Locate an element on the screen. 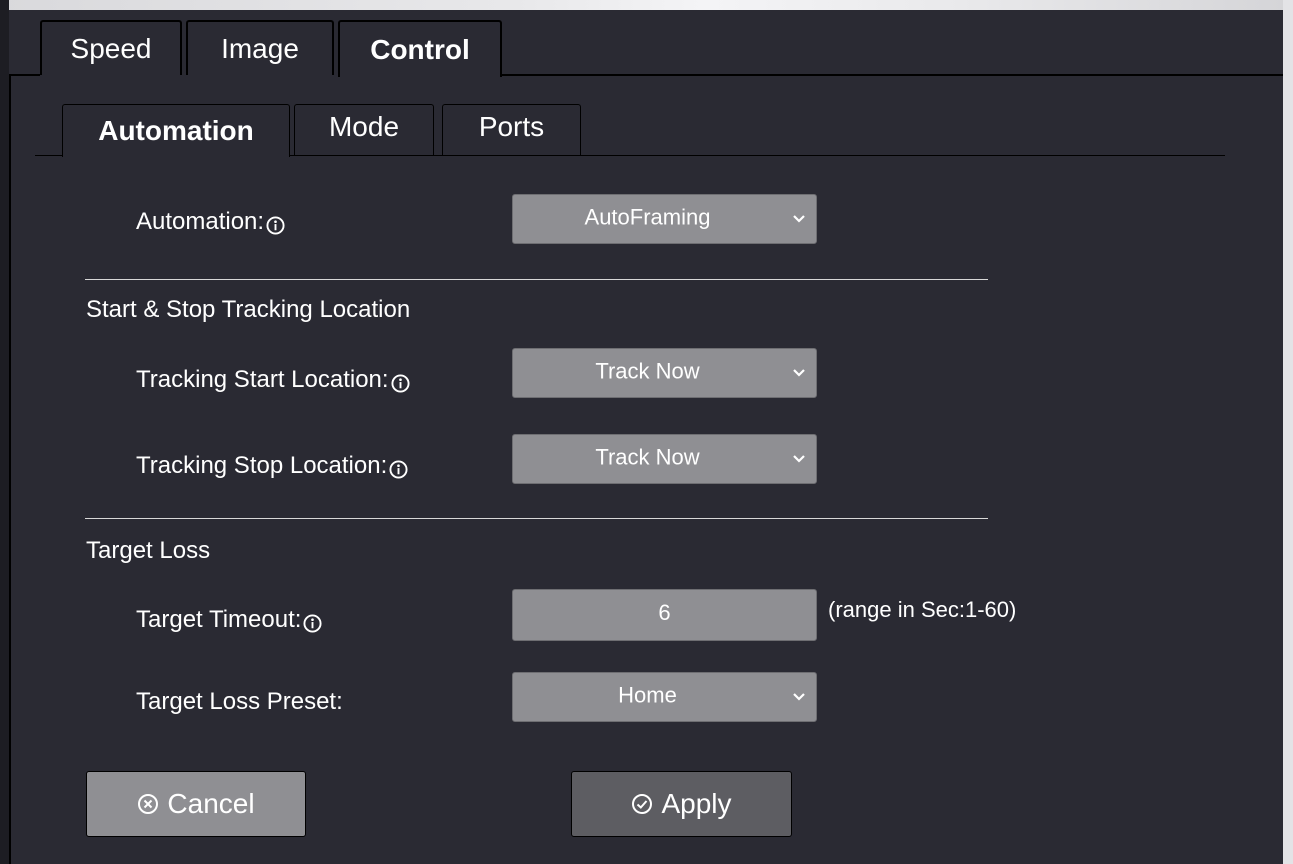 The width and height of the screenshot is (1293, 864). top-strip is located at coordinates (641, 5).